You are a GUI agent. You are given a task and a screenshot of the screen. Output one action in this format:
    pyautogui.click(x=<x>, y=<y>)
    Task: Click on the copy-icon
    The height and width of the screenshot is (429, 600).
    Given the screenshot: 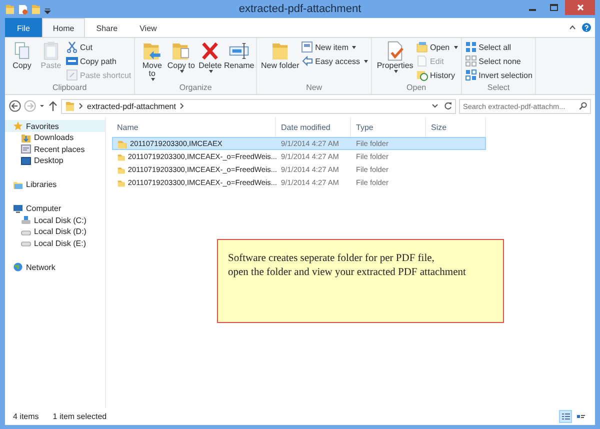 What is the action you would take?
    pyautogui.click(x=22, y=51)
    